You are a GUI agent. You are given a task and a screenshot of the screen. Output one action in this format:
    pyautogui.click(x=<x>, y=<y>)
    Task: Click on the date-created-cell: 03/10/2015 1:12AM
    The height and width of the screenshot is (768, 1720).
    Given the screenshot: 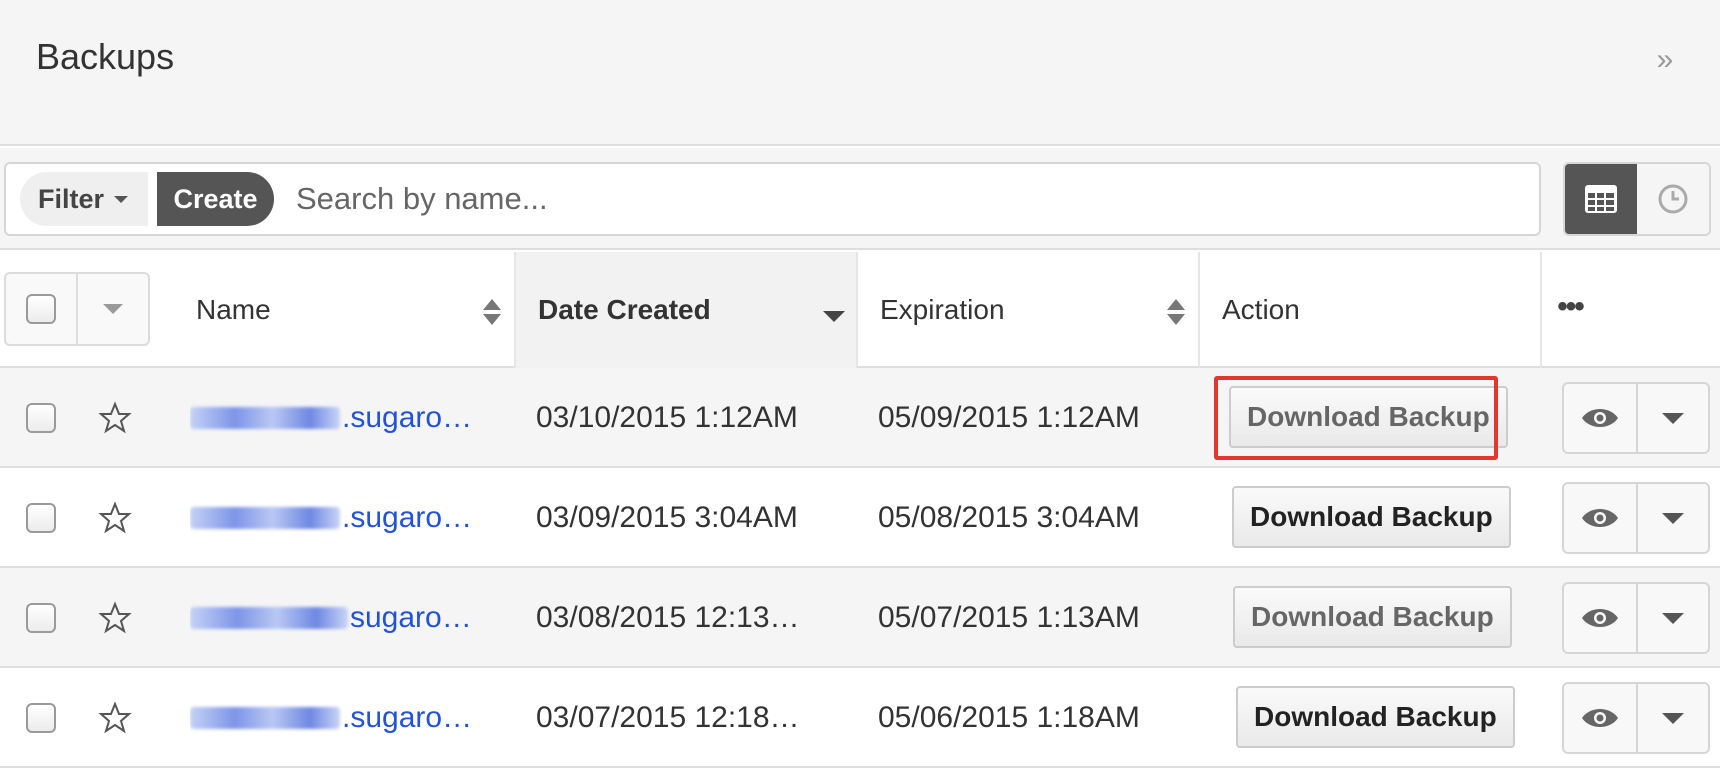 What is the action you would take?
    pyautogui.click(x=667, y=417)
    